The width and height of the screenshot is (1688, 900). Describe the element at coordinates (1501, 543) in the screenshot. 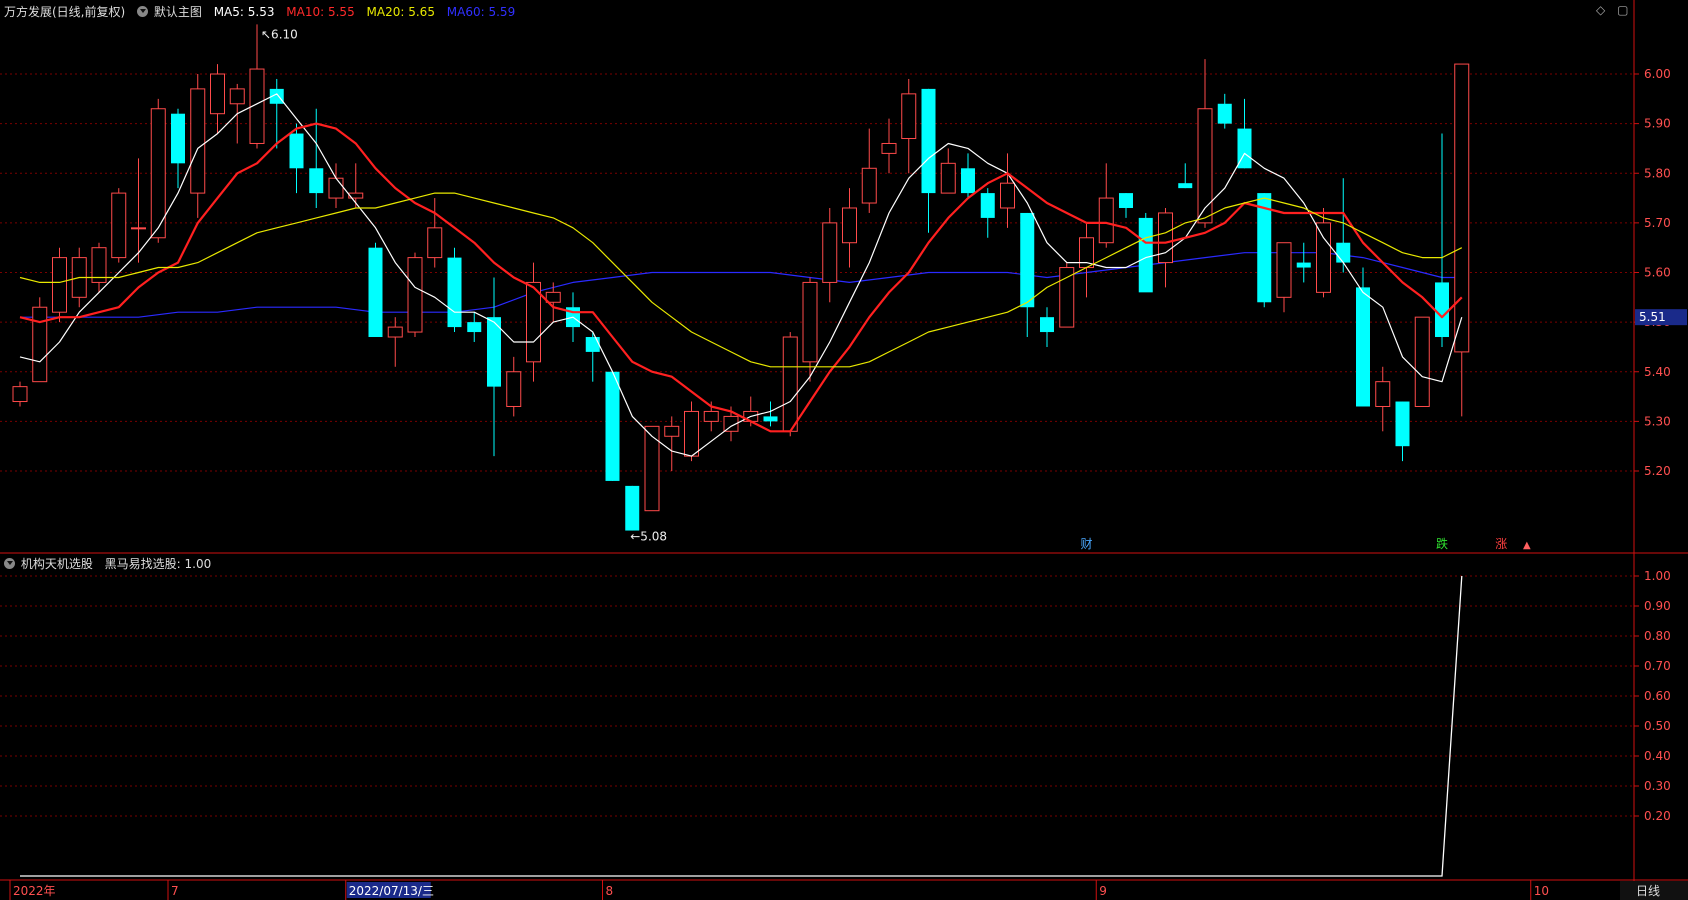

I see `event-marker: 涨` at that location.